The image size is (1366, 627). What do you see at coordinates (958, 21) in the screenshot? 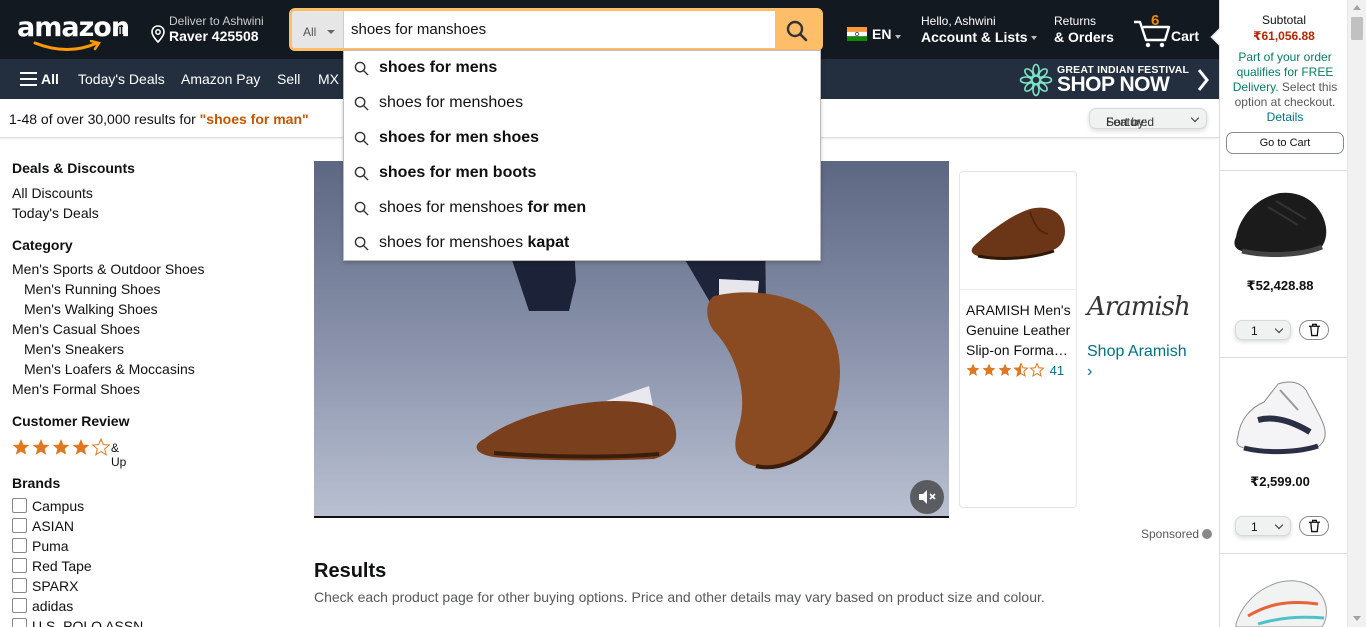
I see `account-greeting: Hello, Ashwini` at bounding box center [958, 21].